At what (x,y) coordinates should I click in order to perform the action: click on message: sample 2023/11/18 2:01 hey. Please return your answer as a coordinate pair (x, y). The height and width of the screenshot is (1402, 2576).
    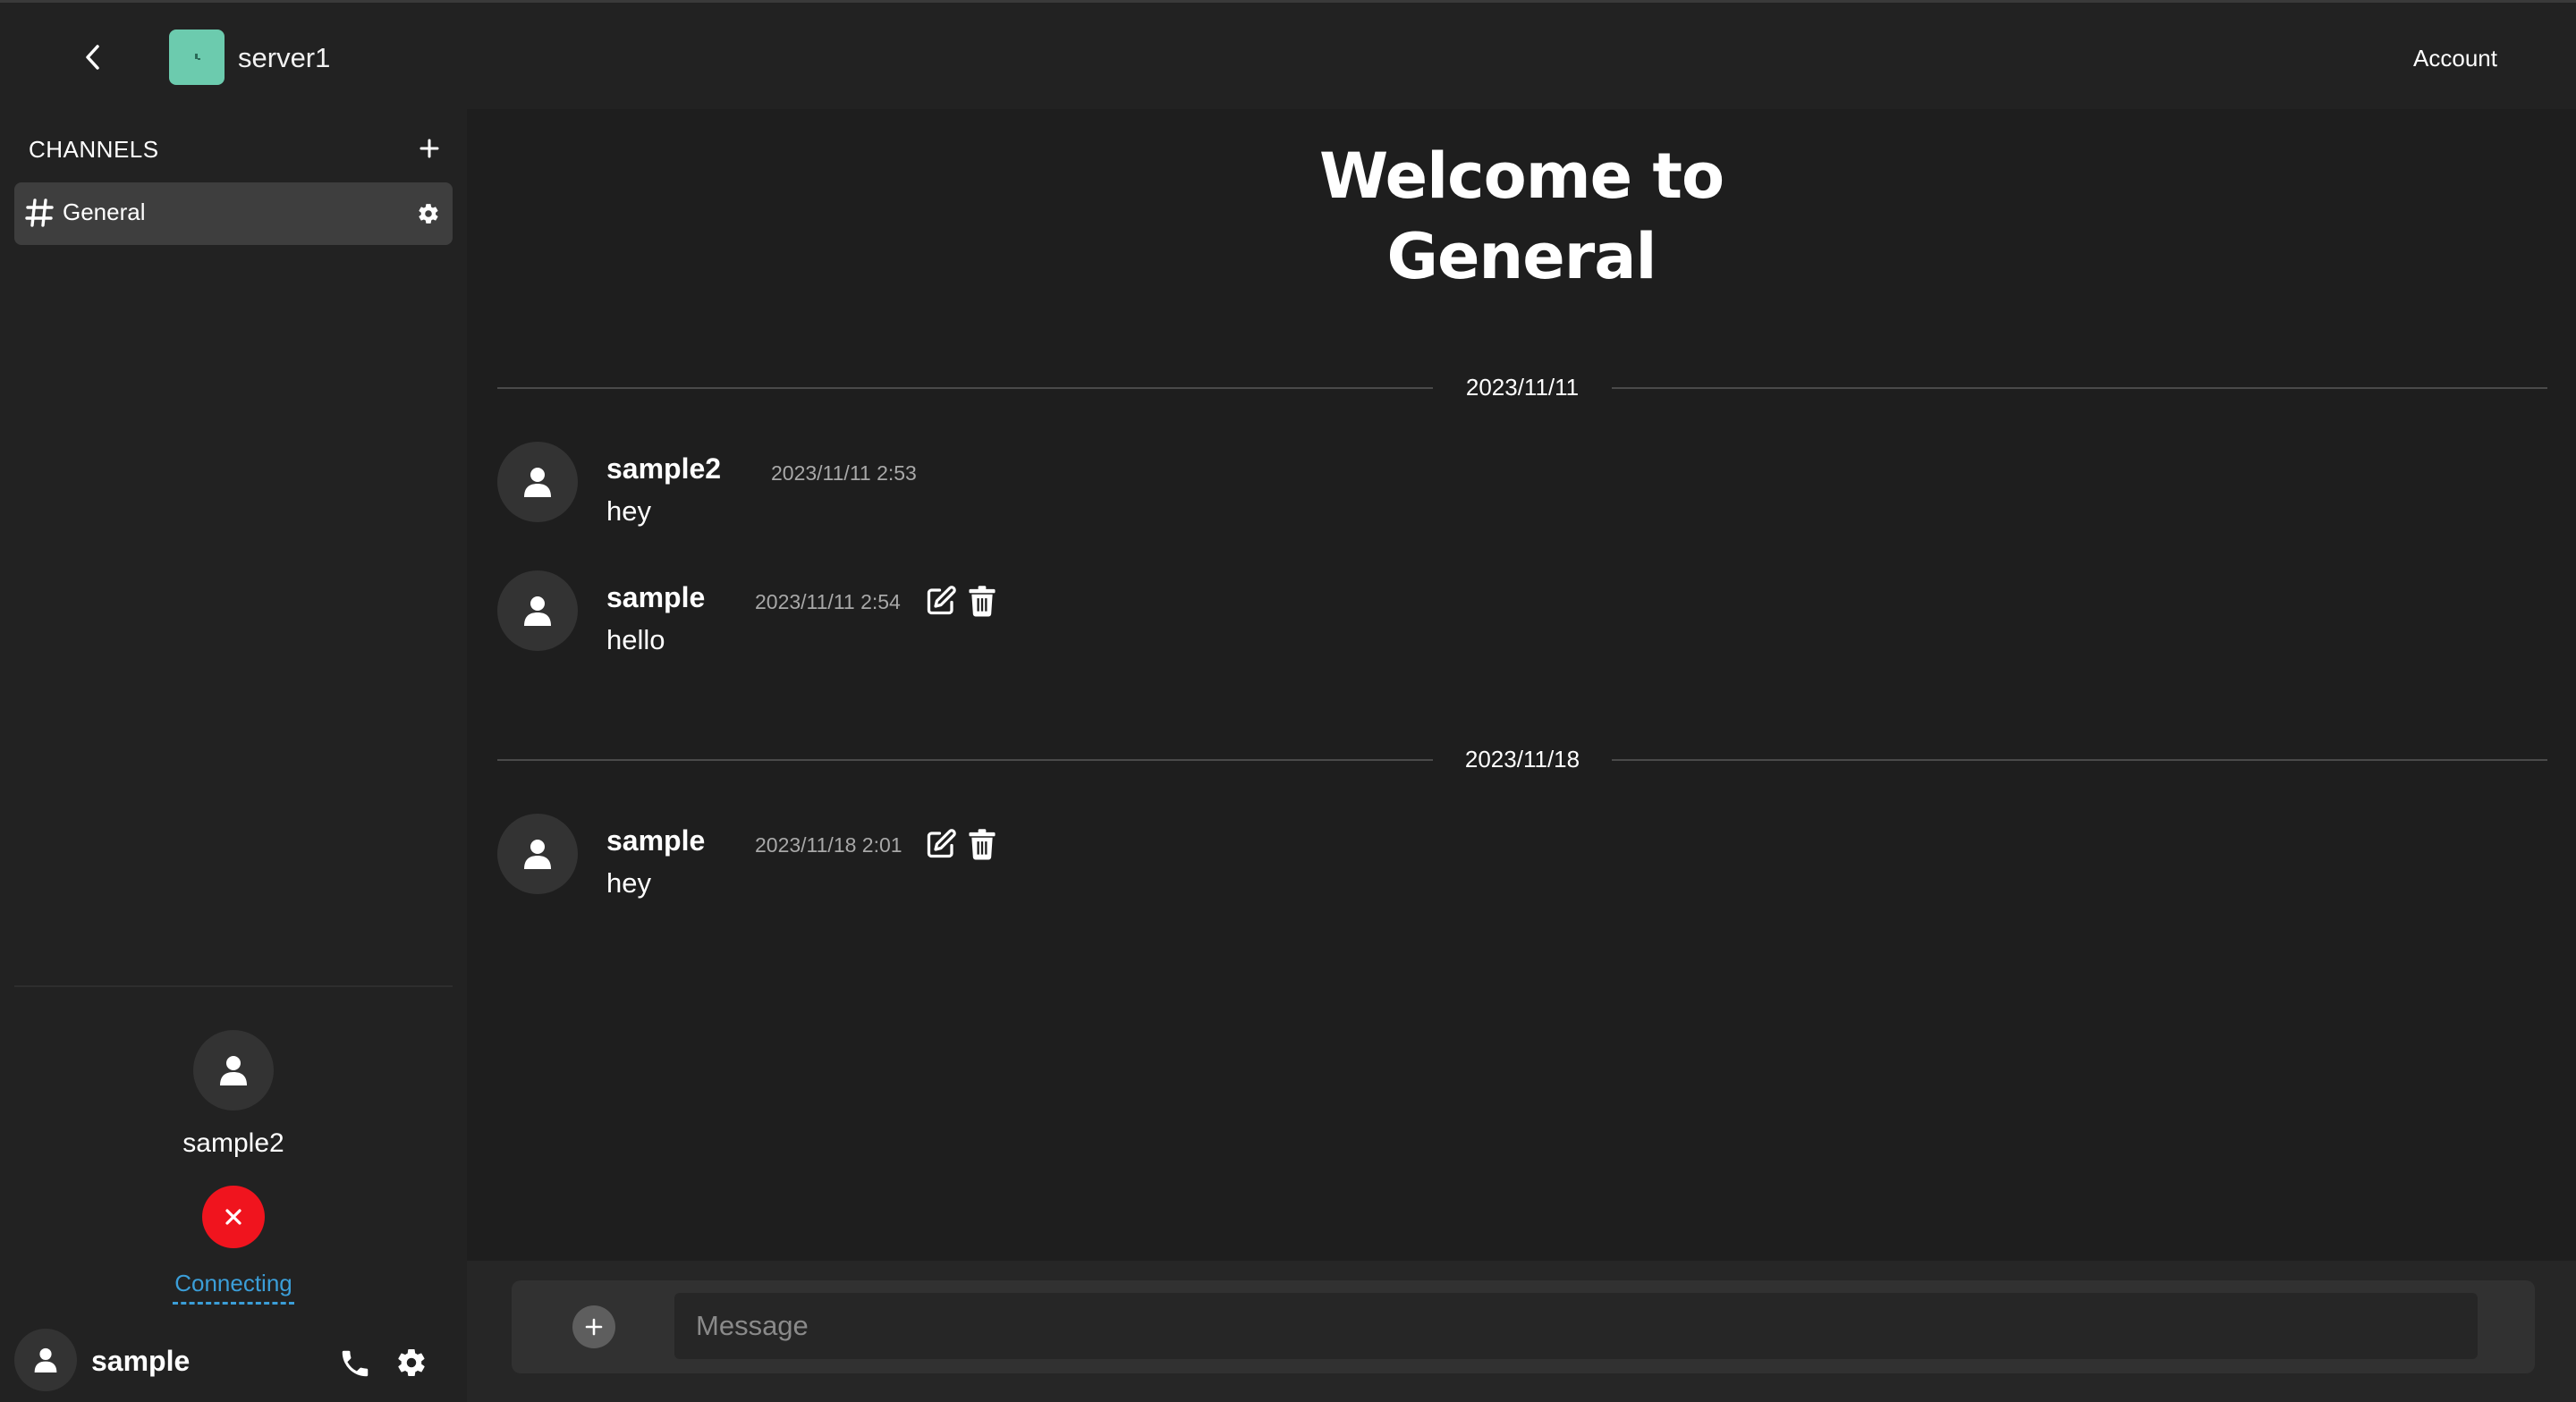
    Looking at the image, I should click on (1034, 858).